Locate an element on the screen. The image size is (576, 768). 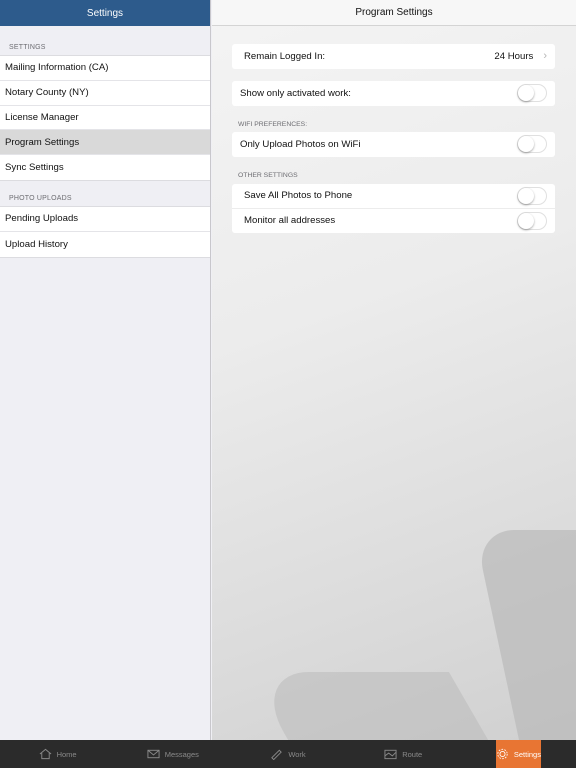
wifi-preferences-label: WIFI PREFERENCES: is located at coordinates (273, 124).